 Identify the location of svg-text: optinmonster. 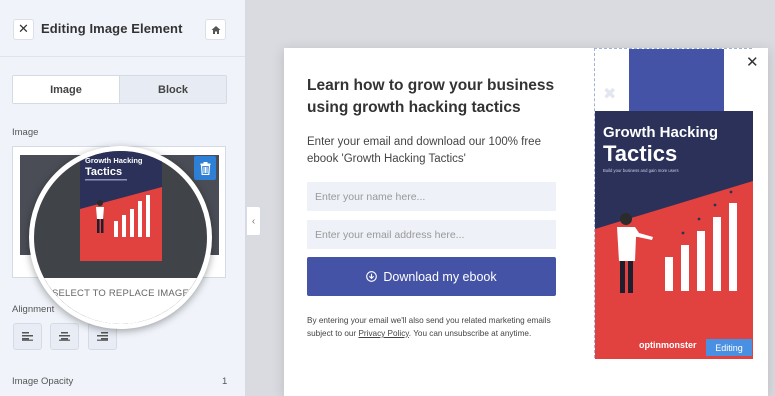
(668, 345).